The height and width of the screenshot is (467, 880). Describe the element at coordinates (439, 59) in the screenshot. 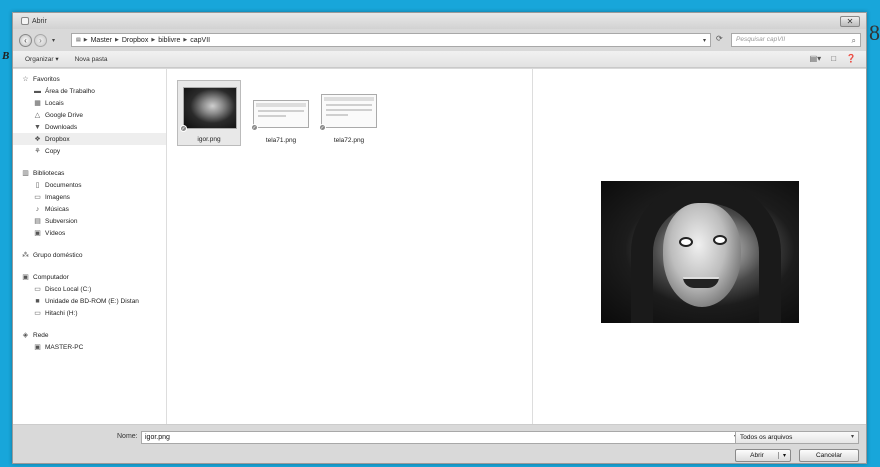

I see `command-bar: Organizar ▾ Nova pasta ▤▾ □ ❓` at that location.